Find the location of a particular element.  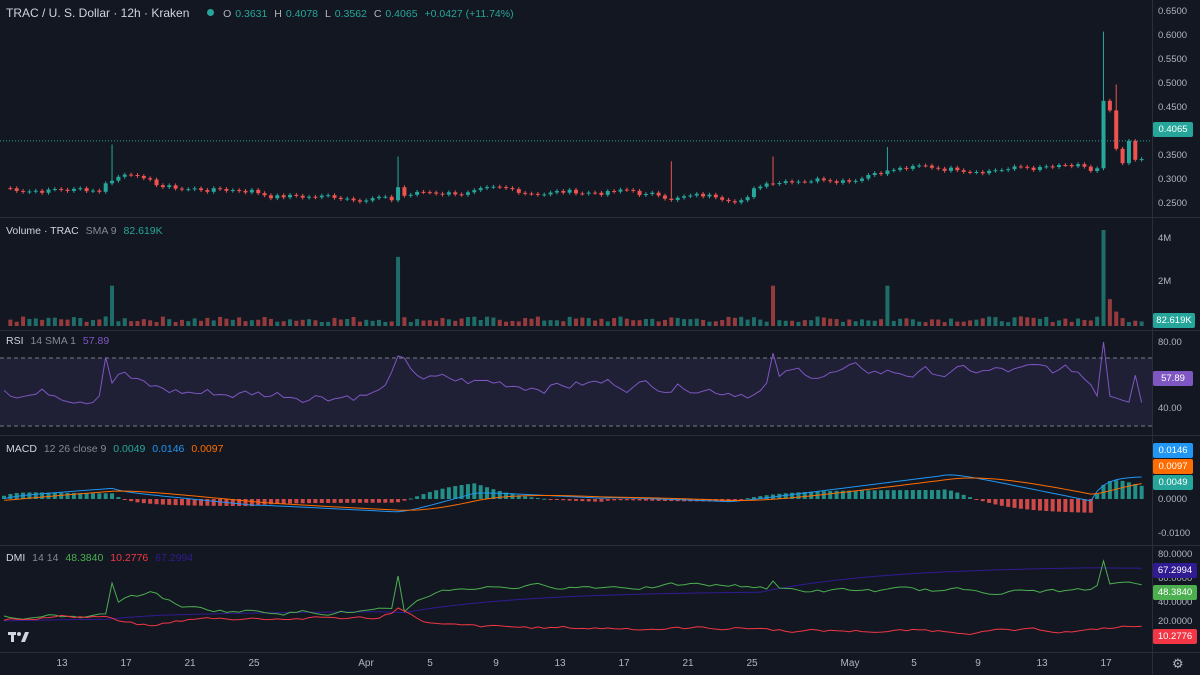

volume-legend: Volume · TRAC SMA 9 82.619K is located at coordinates (86, 231).